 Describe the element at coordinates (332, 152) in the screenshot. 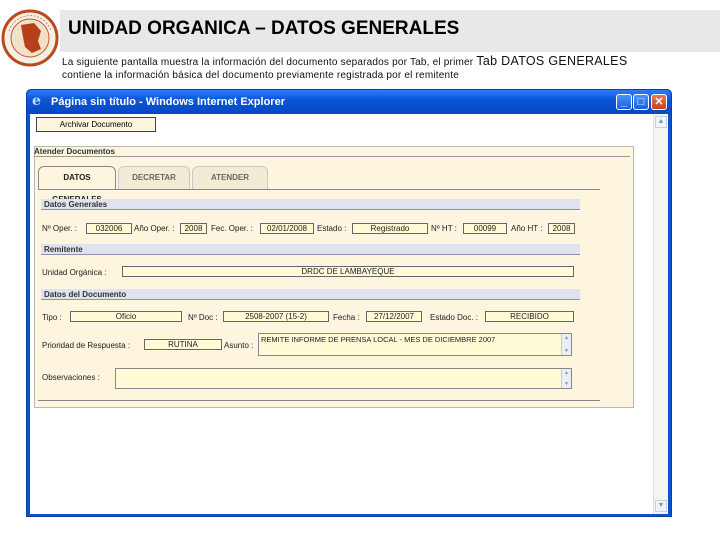

I see `panel-title: Atender Documentos` at that location.